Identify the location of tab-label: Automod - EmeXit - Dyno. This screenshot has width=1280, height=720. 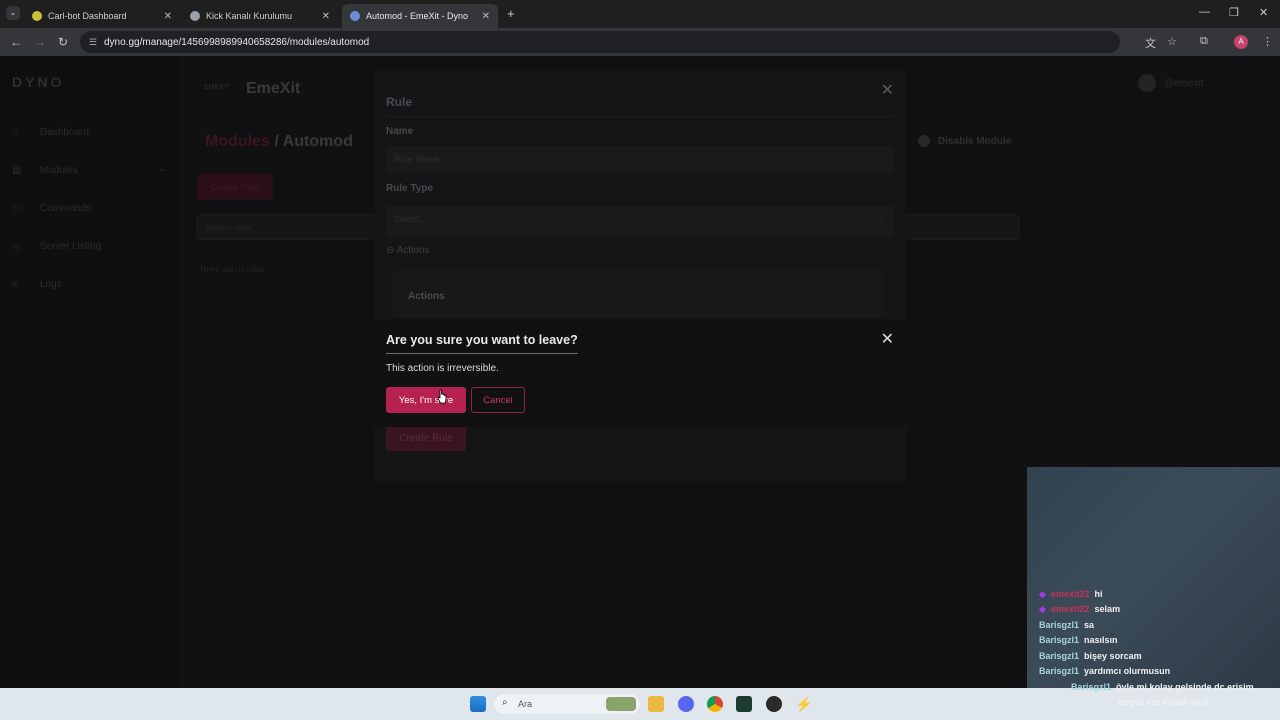
(417, 16).